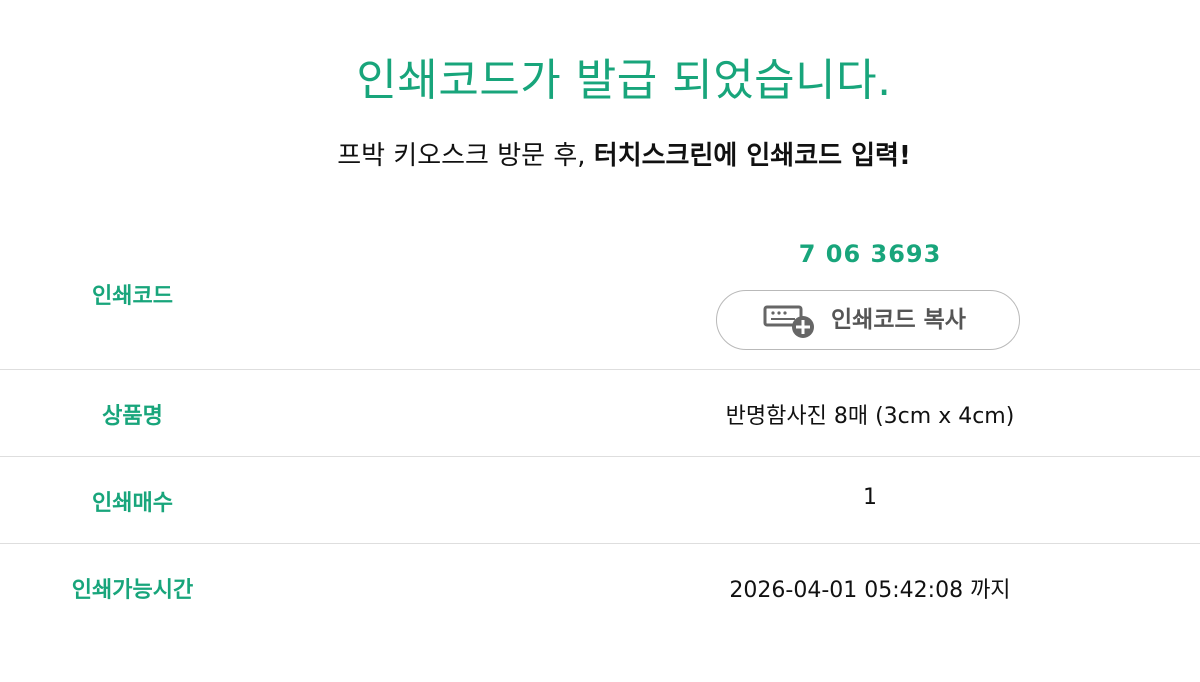  What do you see at coordinates (870, 590) in the screenshot?
I see `expiry-value: 2026-04-01 05:42:08 까지` at bounding box center [870, 590].